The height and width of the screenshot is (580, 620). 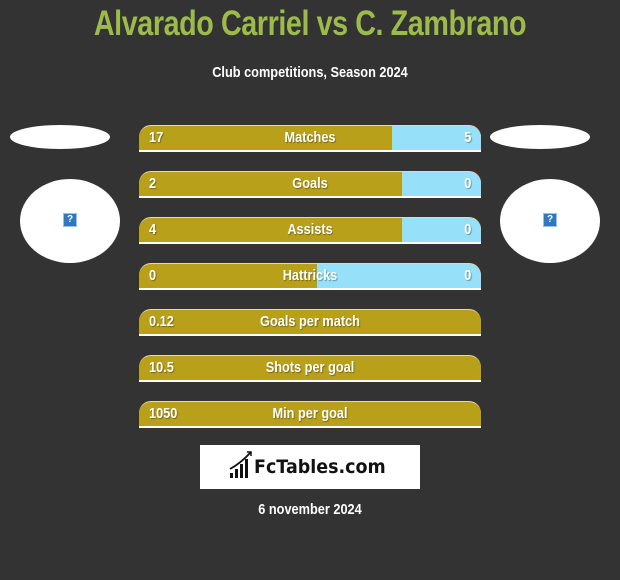 I want to click on right-value: 5, so click(x=467, y=137).